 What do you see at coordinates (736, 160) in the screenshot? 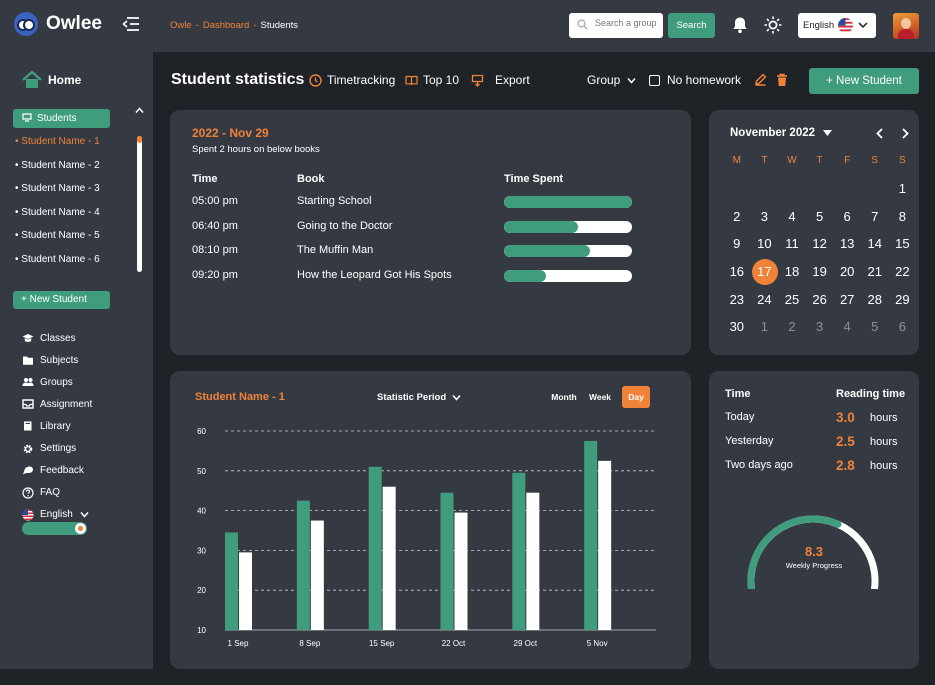
I see `weekday-label: M` at bounding box center [736, 160].